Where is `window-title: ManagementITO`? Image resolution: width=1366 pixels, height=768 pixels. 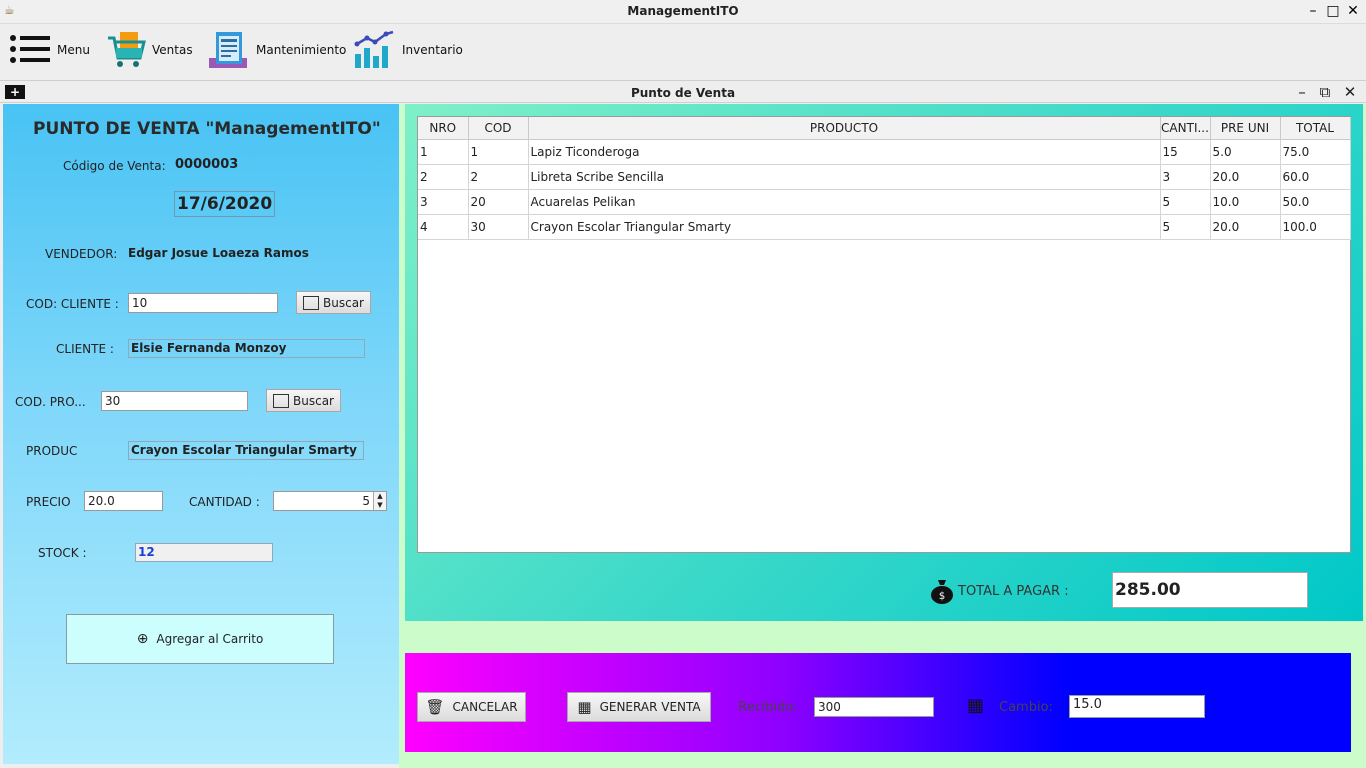 window-title: ManagementITO is located at coordinates (683, 11).